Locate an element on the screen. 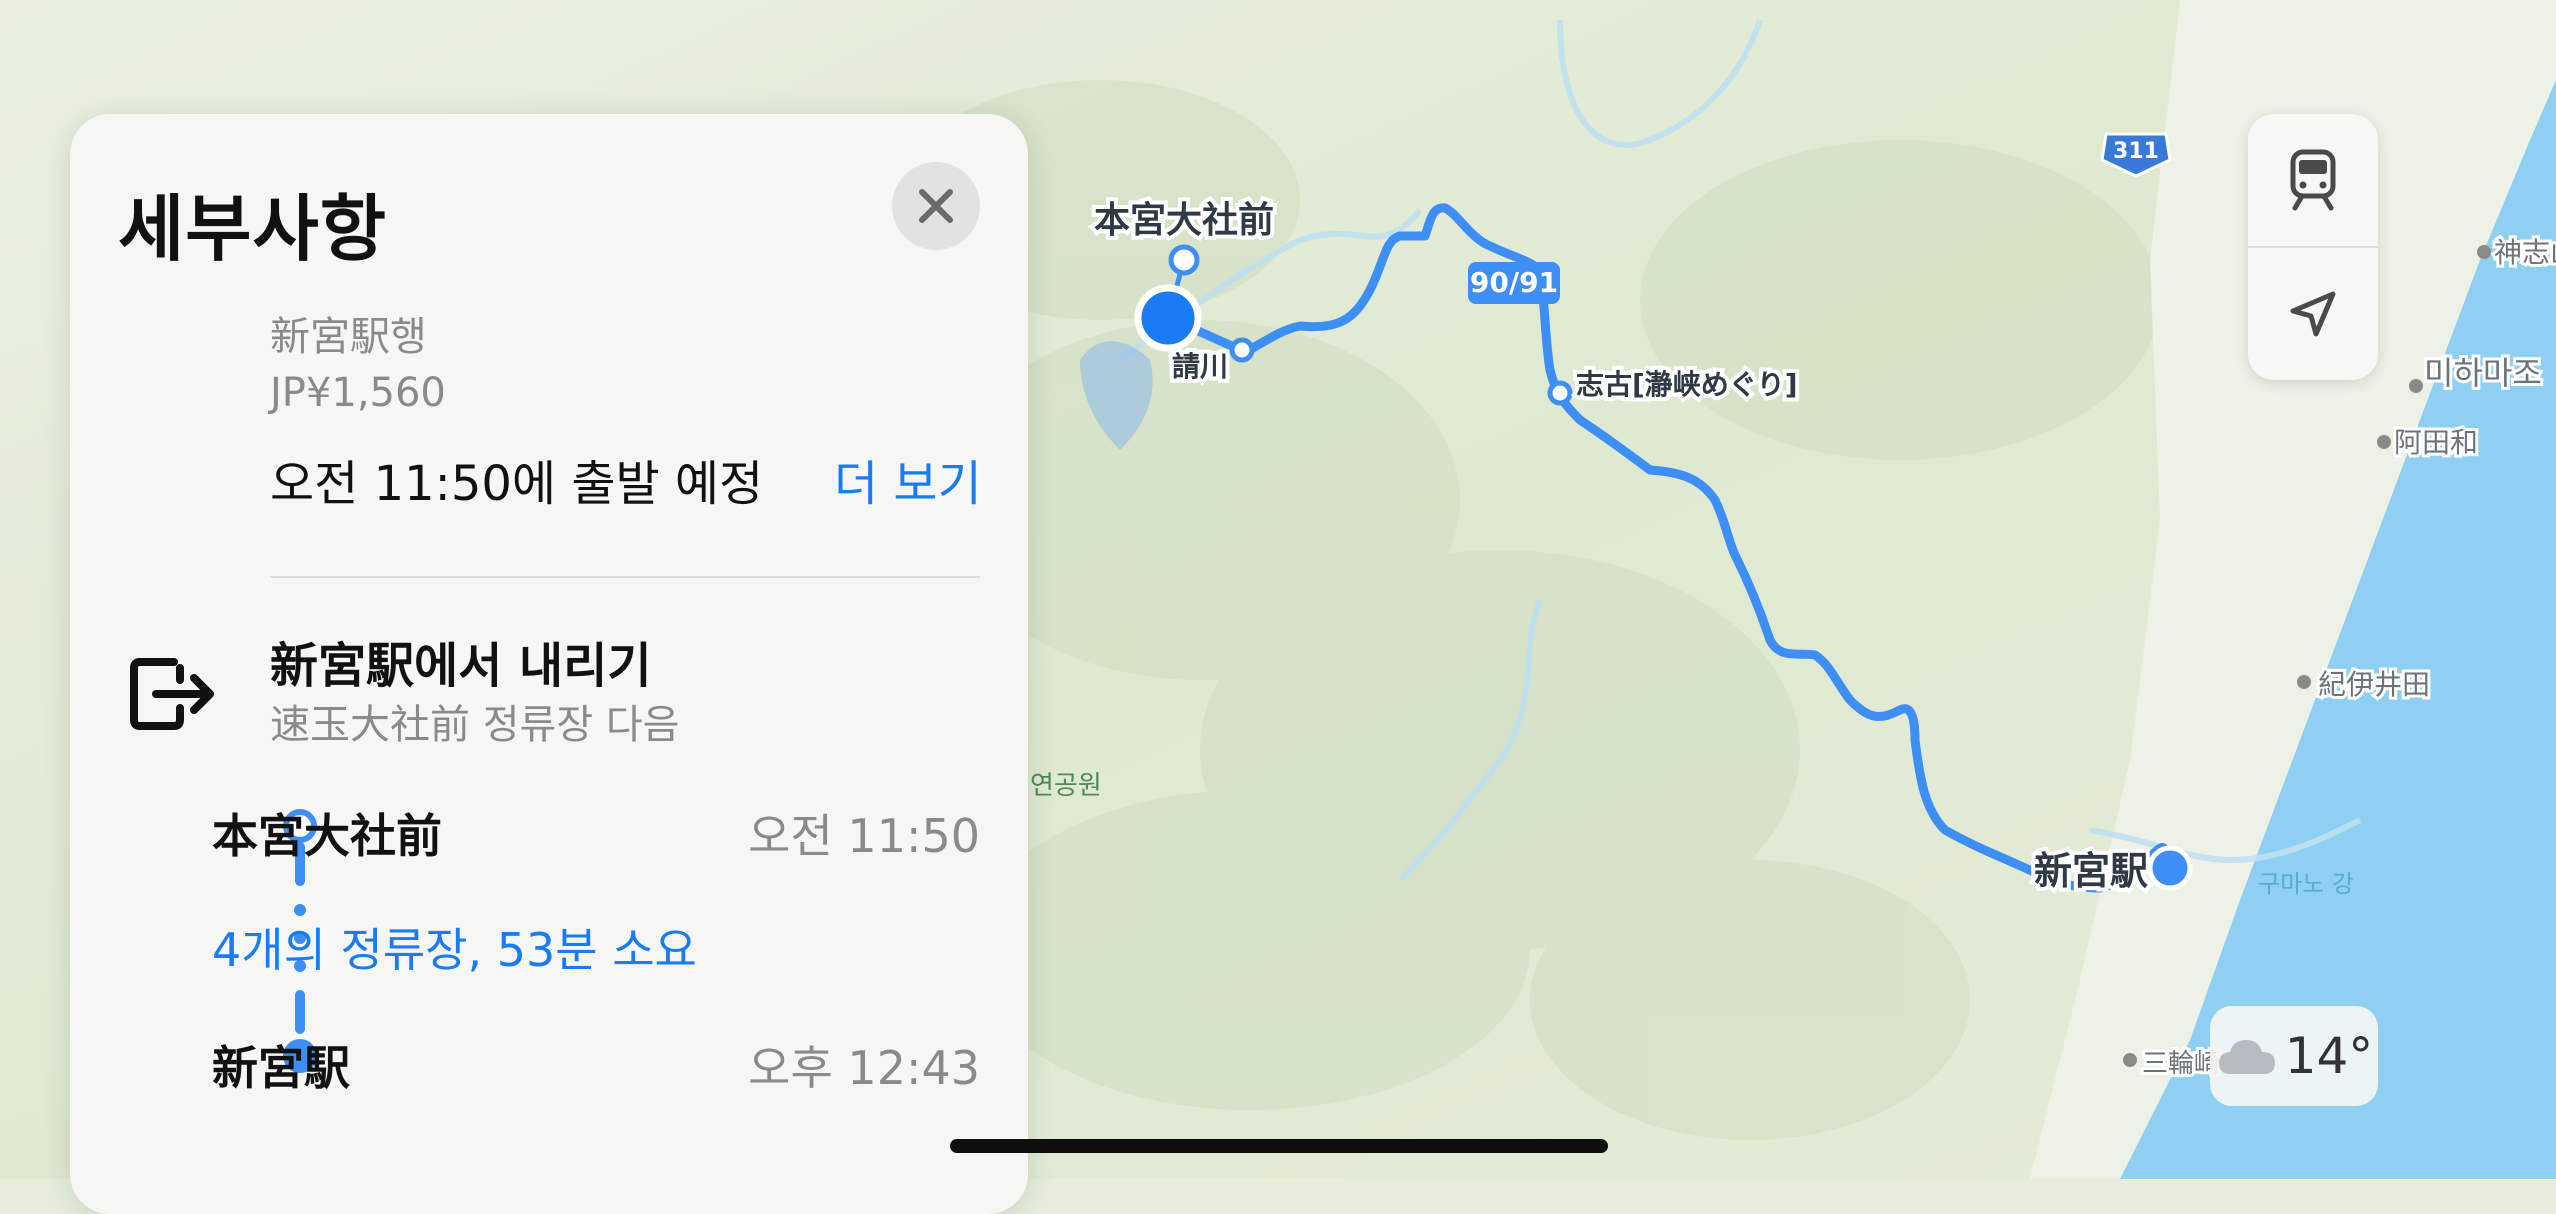 The width and height of the screenshot is (2556, 1214). destination-stop: 新宮駅 is located at coordinates (281, 1068).